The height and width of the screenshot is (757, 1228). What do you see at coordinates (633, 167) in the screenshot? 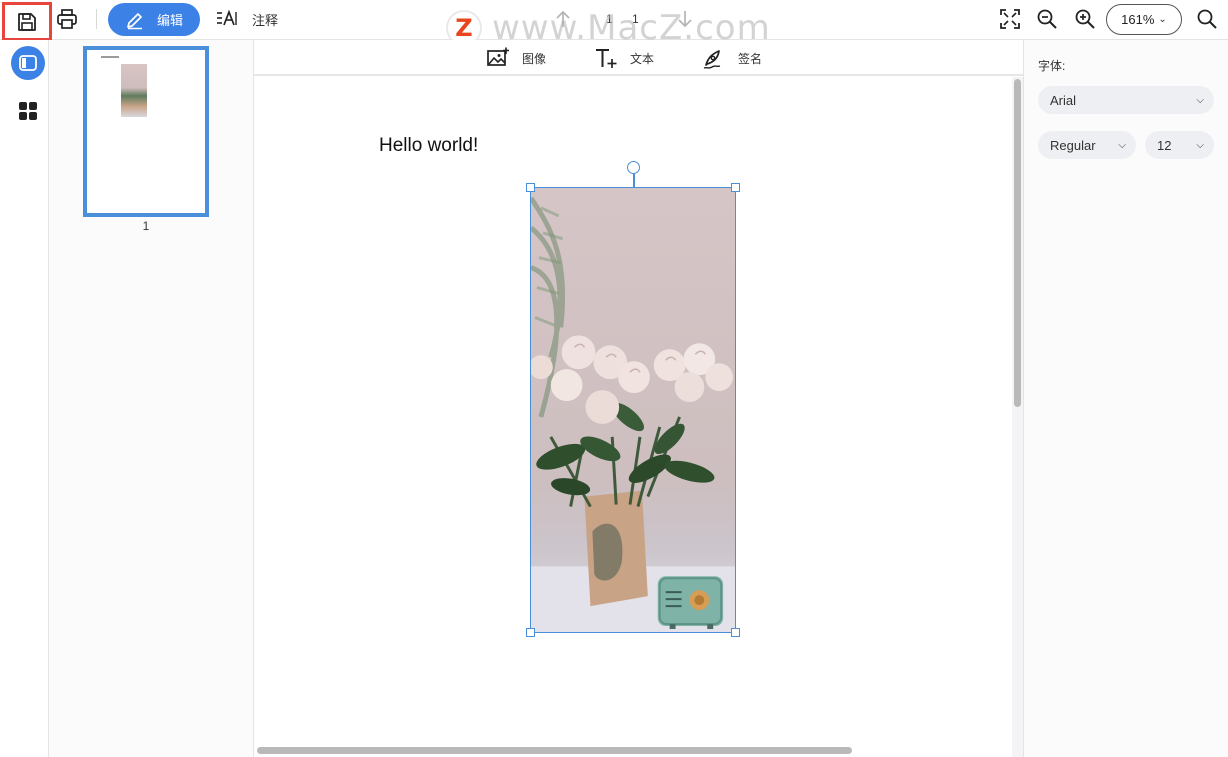
I see `rotate-handle` at bounding box center [633, 167].